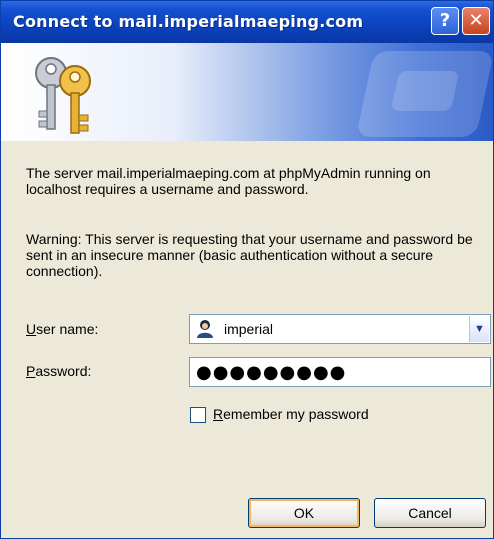 This screenshot has width=494, height=539. What do you see at coordinates (249, 329) in the screenshot?
I see `username-value: imperial` at bounding box center [249, 329].